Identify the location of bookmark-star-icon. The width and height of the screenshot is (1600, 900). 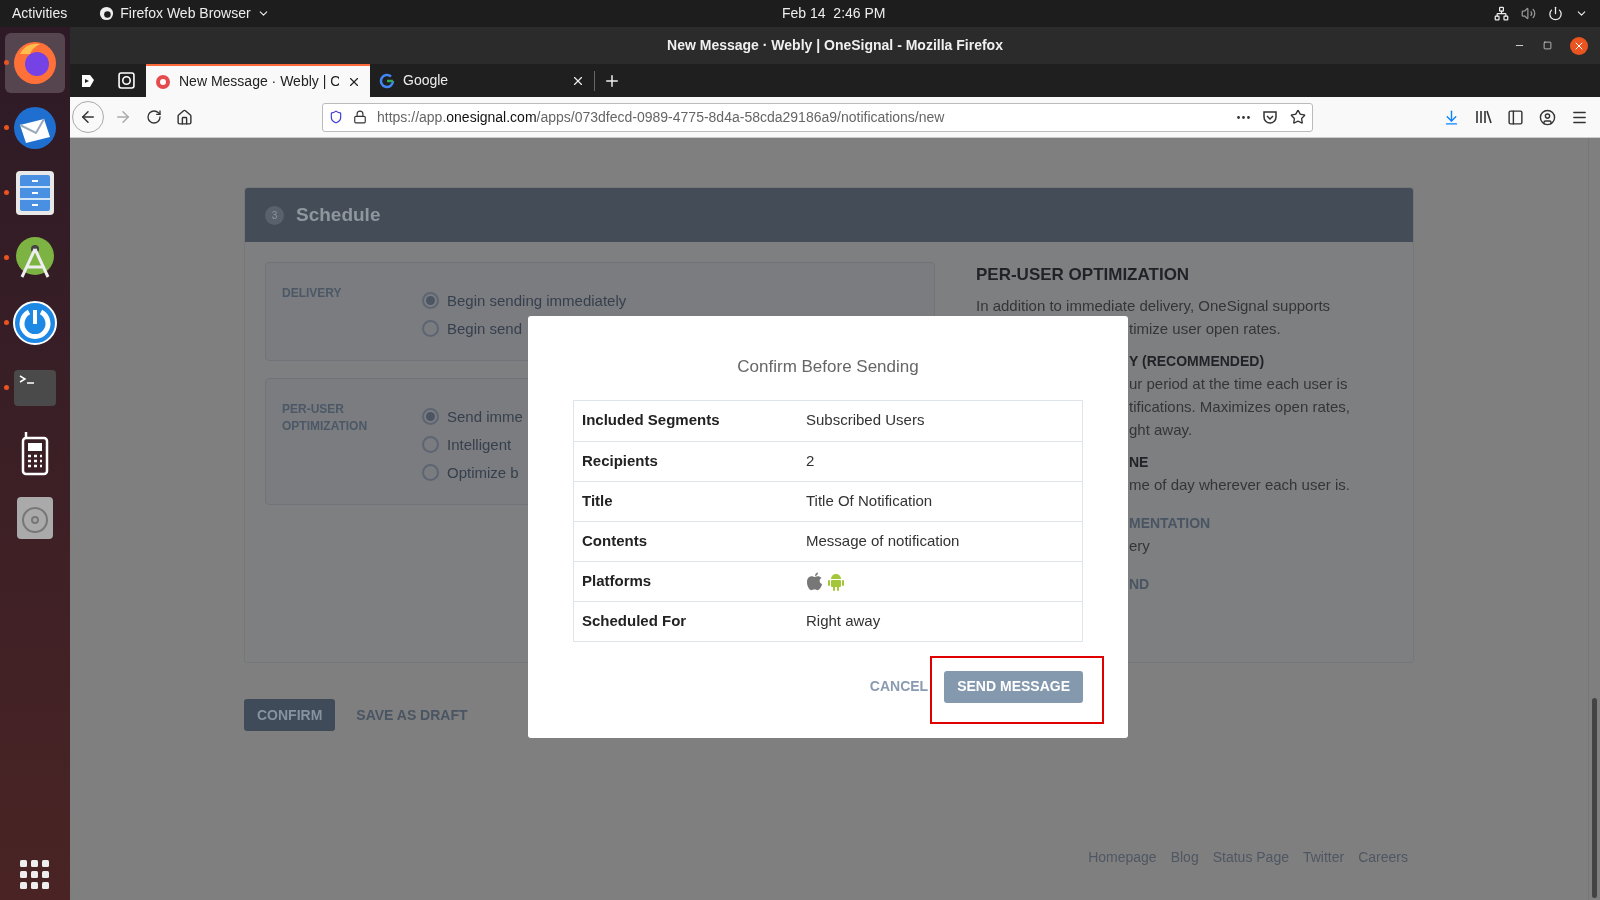
(1298, 117).